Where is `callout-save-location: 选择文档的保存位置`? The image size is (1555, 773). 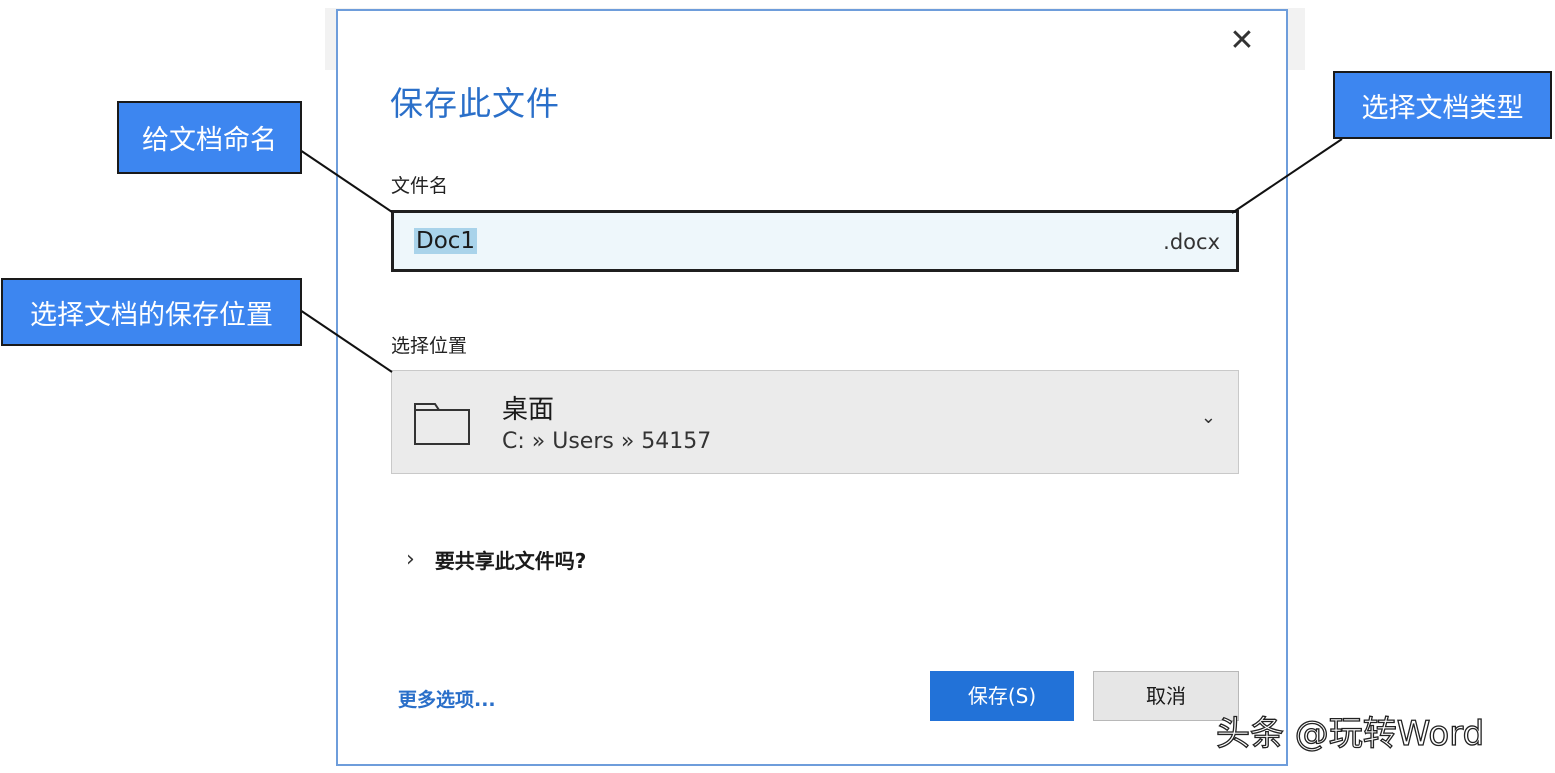 callout-save-location: 选择文档的保存位置 is located at coordinates (151, 312).